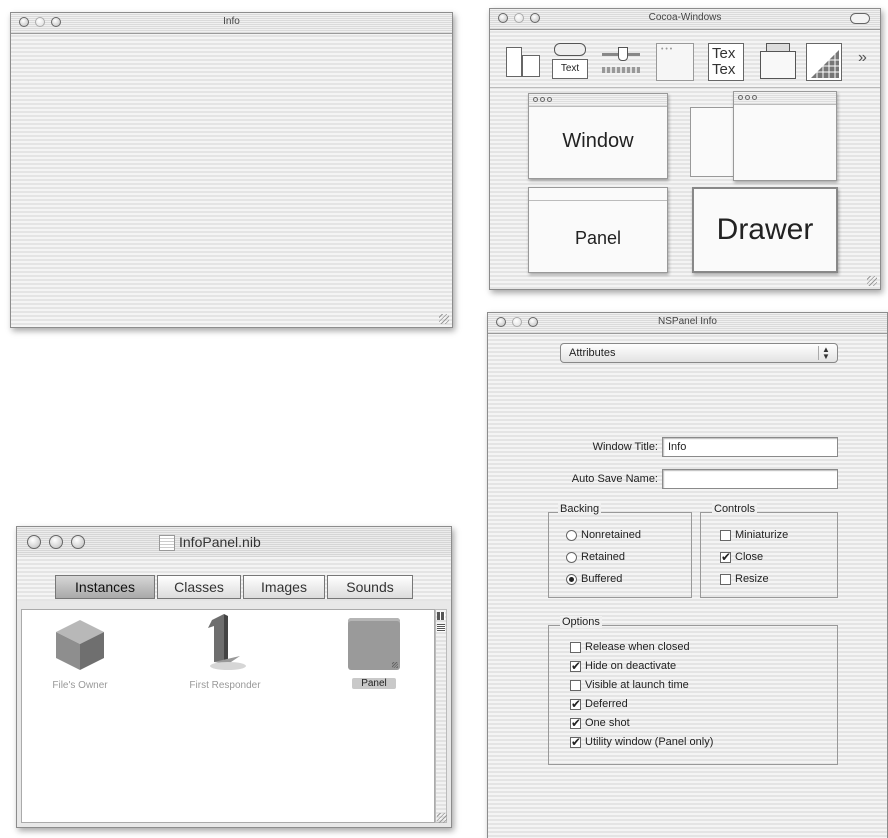 Image resolution: width=888 pixels, height=838 pixels. Describe the element at coordinates (80, 644) in the screenshot. I see `cube-icon` at that location.